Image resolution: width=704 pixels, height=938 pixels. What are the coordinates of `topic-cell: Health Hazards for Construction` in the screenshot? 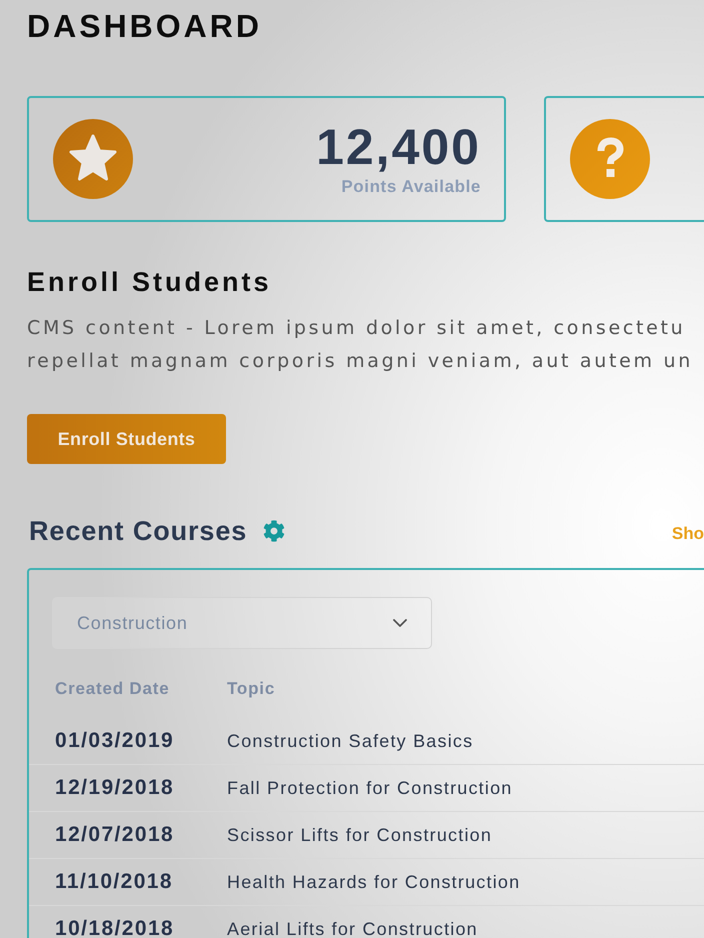 It's located at (373, 882).